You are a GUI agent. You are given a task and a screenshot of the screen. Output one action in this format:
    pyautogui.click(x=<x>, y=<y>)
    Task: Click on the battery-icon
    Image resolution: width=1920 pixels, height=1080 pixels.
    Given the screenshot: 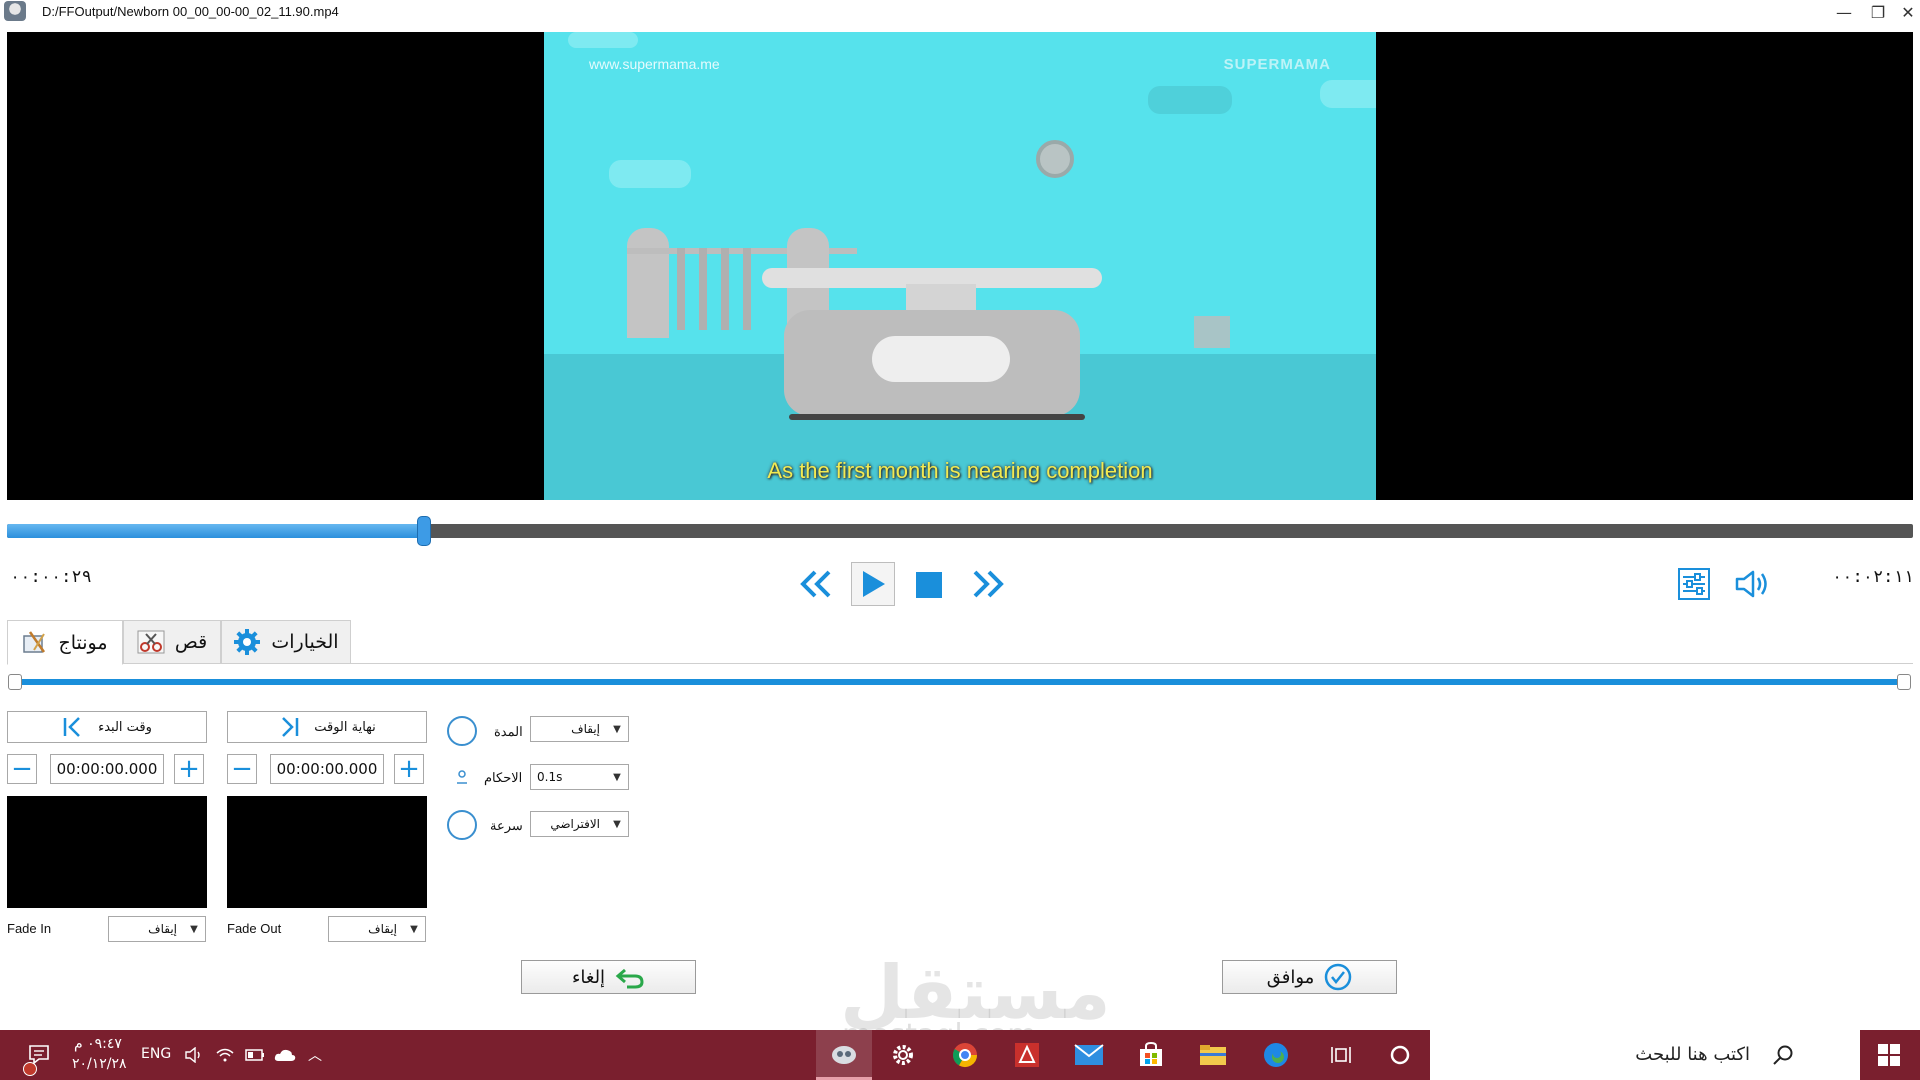 What is the action you would take?
    pyautogui.click(x=255, y=1055)
    